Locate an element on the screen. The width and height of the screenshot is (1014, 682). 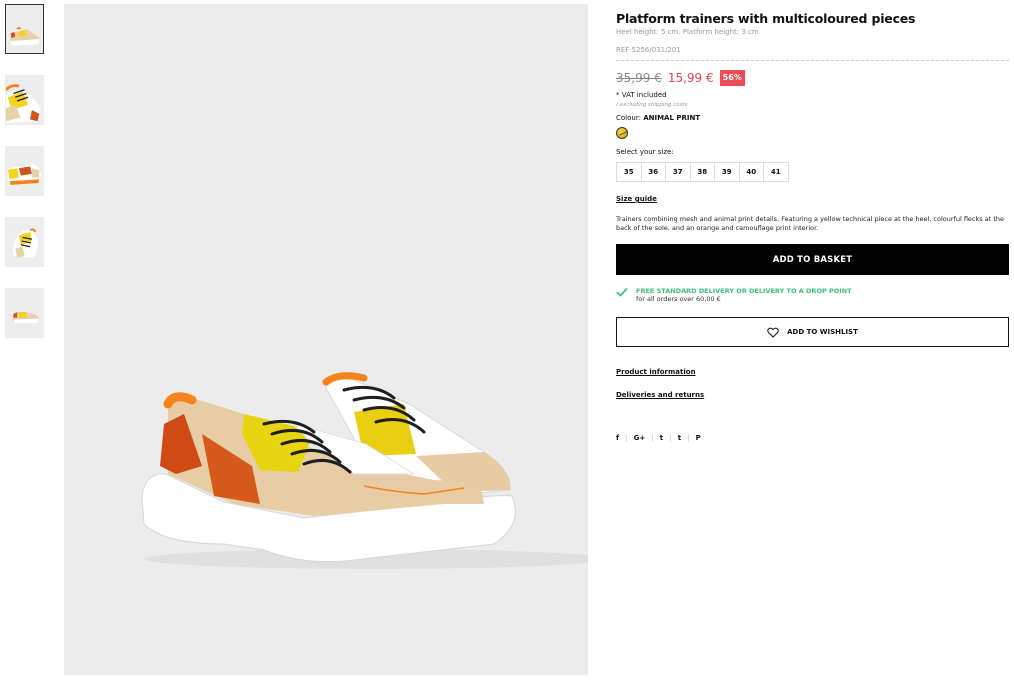
size-label: Select your size: is located at coordinates (645, 152).